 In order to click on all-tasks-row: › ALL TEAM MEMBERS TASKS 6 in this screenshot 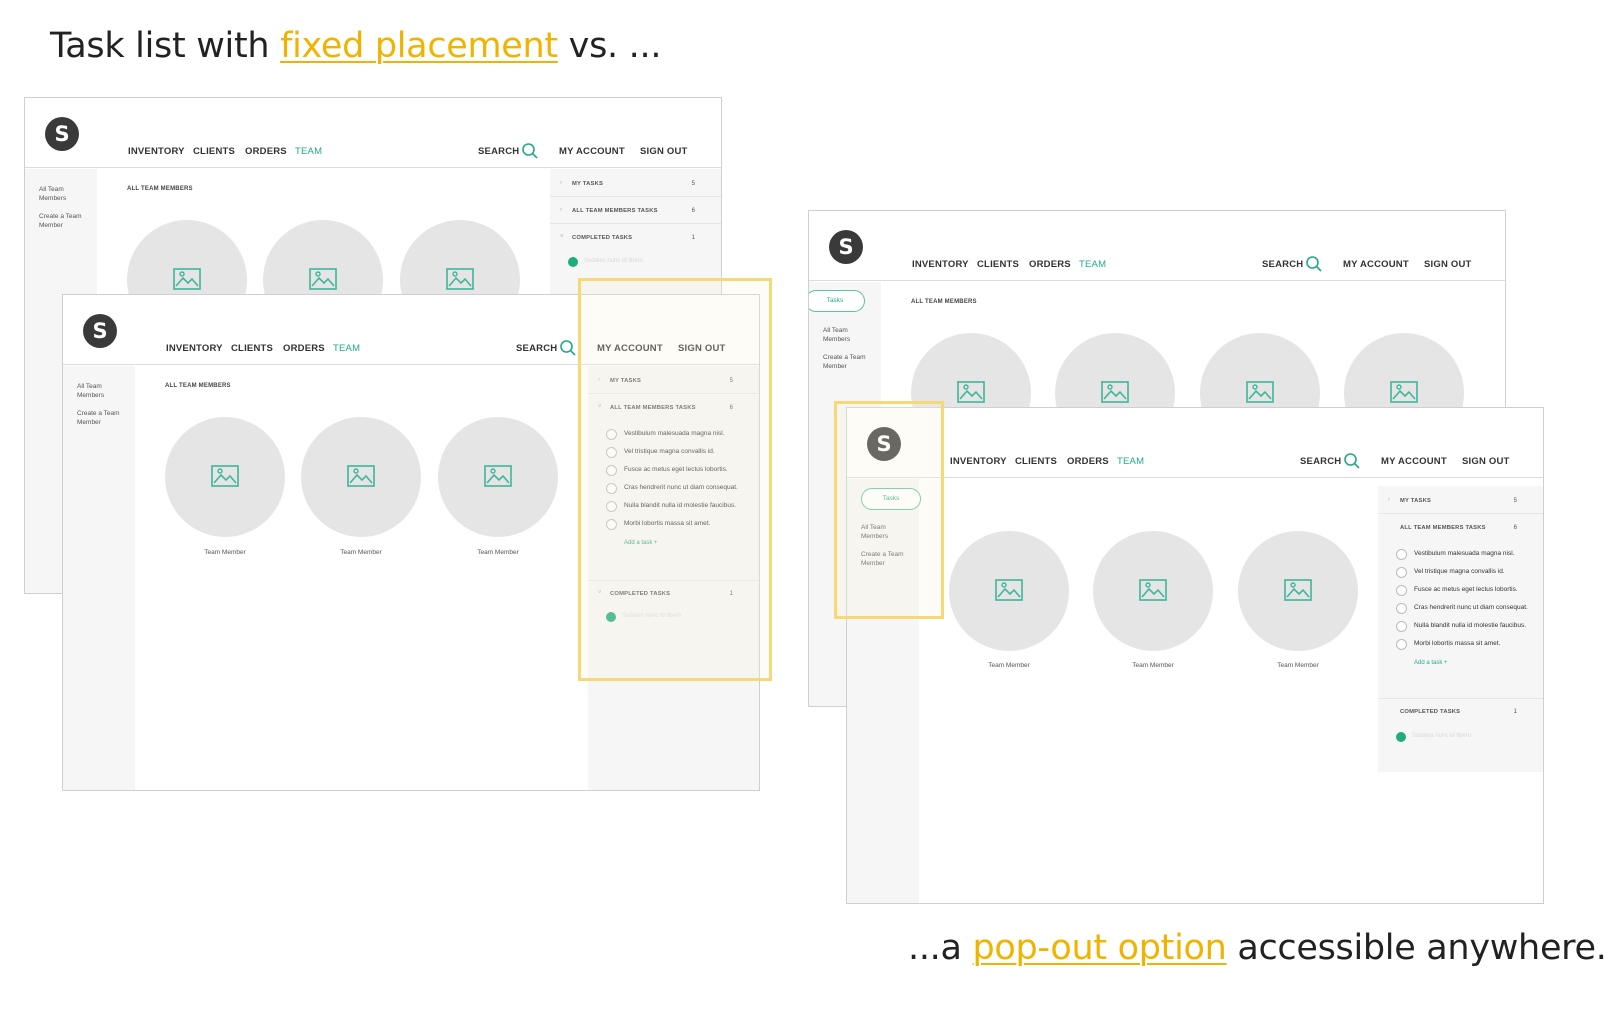, I will do `click(635, 211)`.